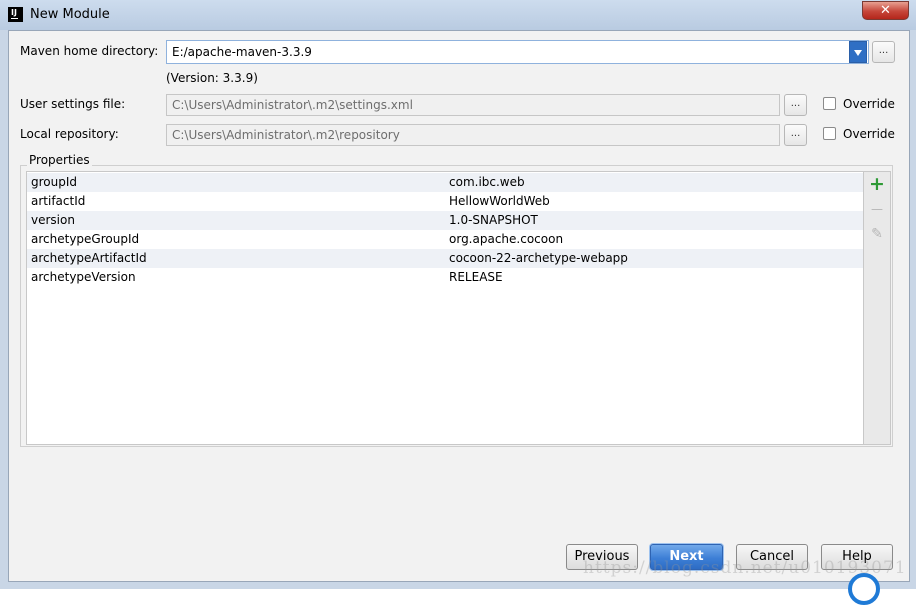 The width and height of the screenshot is (916, 605). Describe the element at coordinates (829, 103) in the screenshot. I see `user-settings-override-checkbox` at that location.